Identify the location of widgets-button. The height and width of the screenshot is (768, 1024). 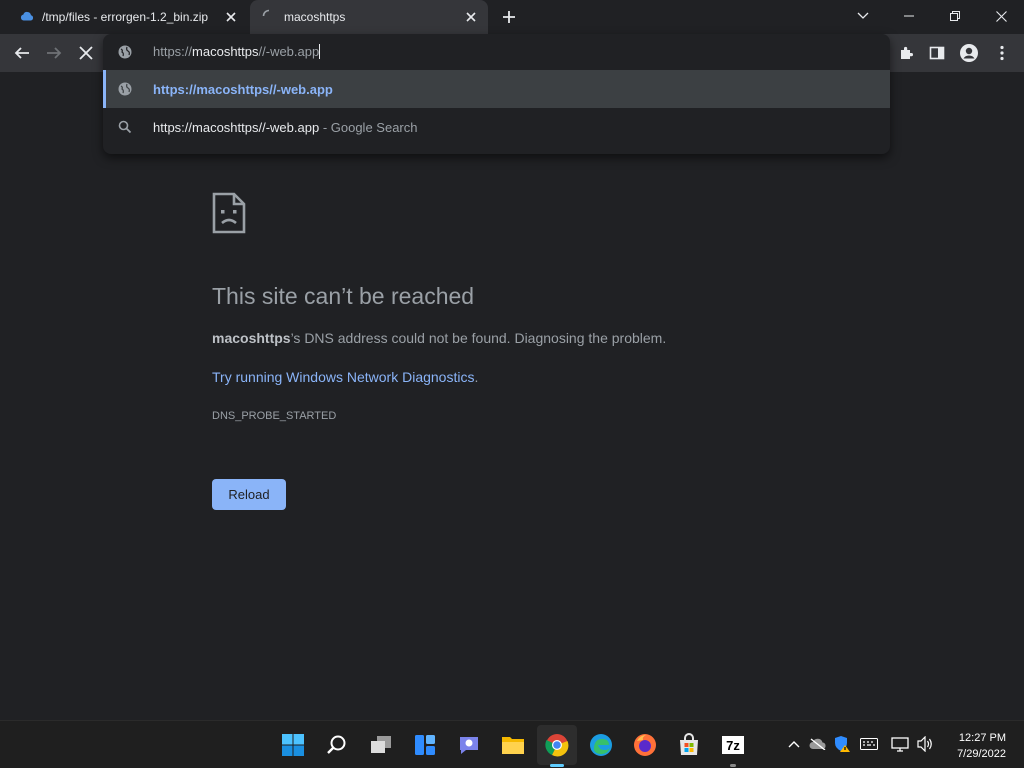
(425, 745).